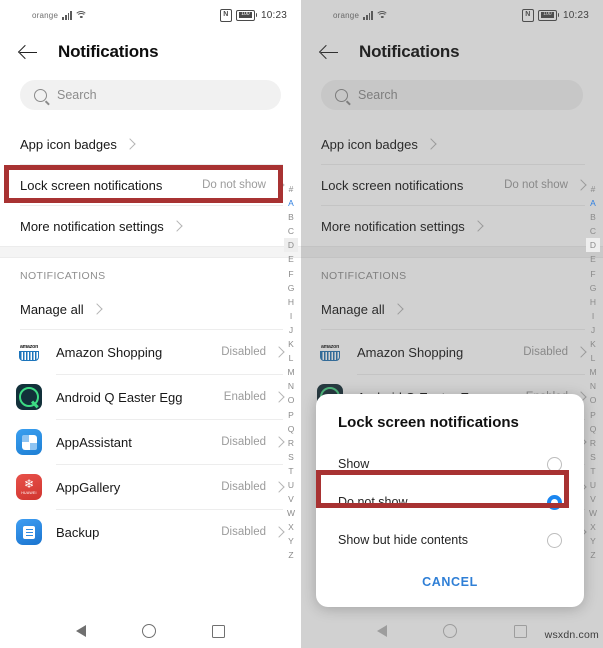  Describe the element at coordinates (150, 252) in the screenshot. I see `section-separator` at that location.